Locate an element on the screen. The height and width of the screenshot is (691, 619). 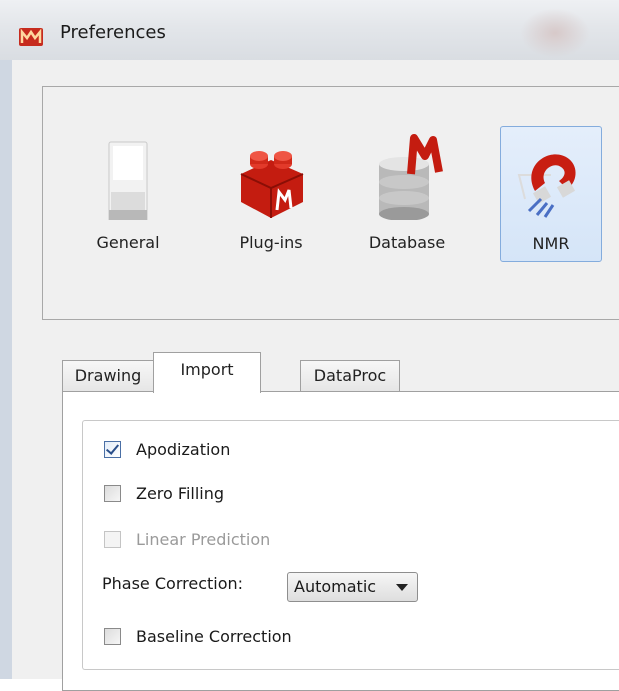
toolbar-item-label: Database is located at coordinates (407, 242).